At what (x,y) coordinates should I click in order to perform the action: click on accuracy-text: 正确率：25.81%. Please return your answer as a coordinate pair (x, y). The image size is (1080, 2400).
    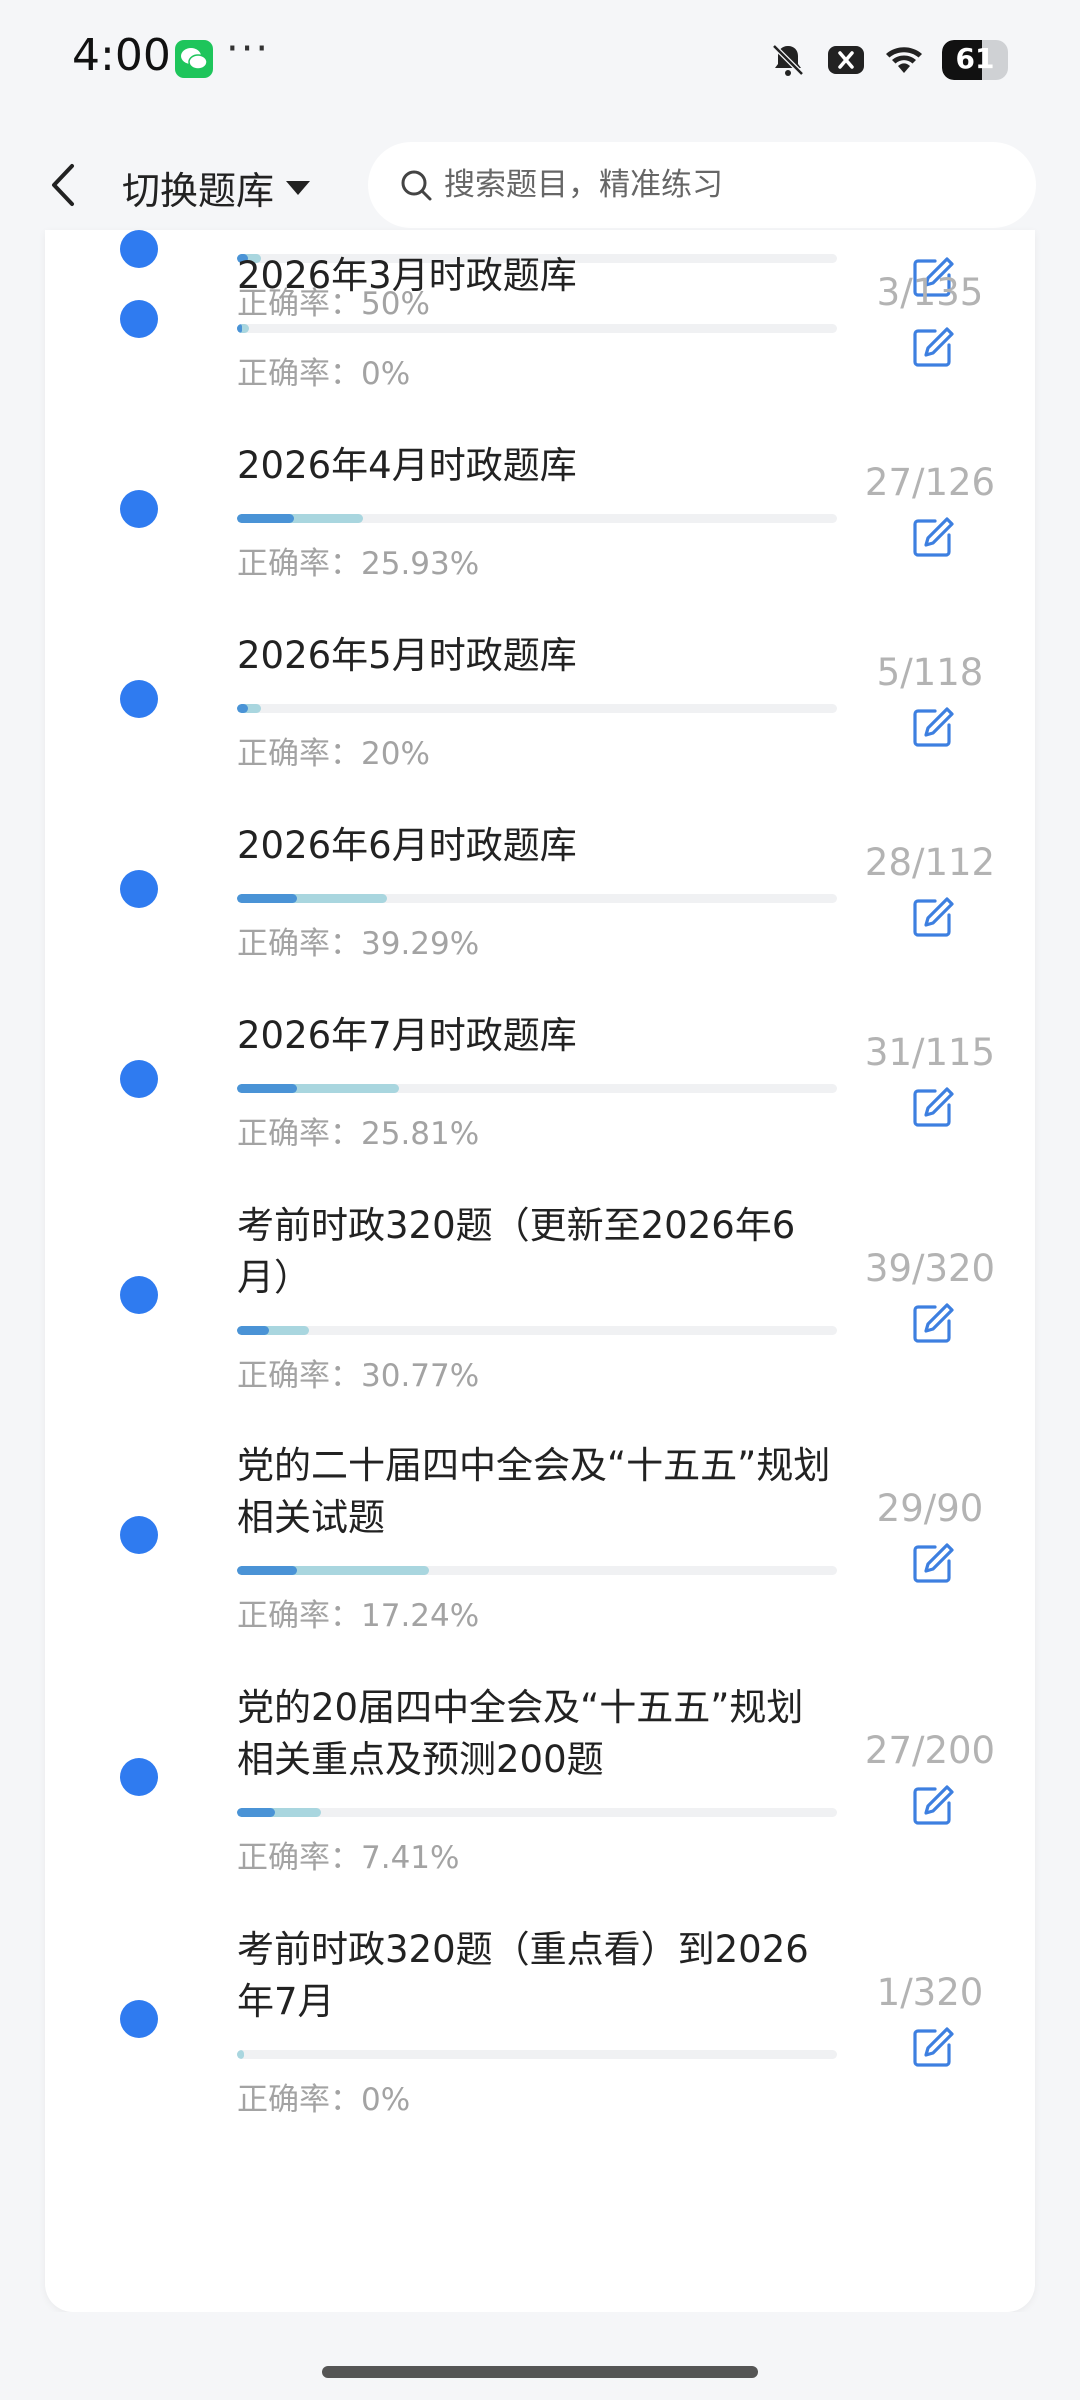
    Looking at the image, I should click on (358, 1134).